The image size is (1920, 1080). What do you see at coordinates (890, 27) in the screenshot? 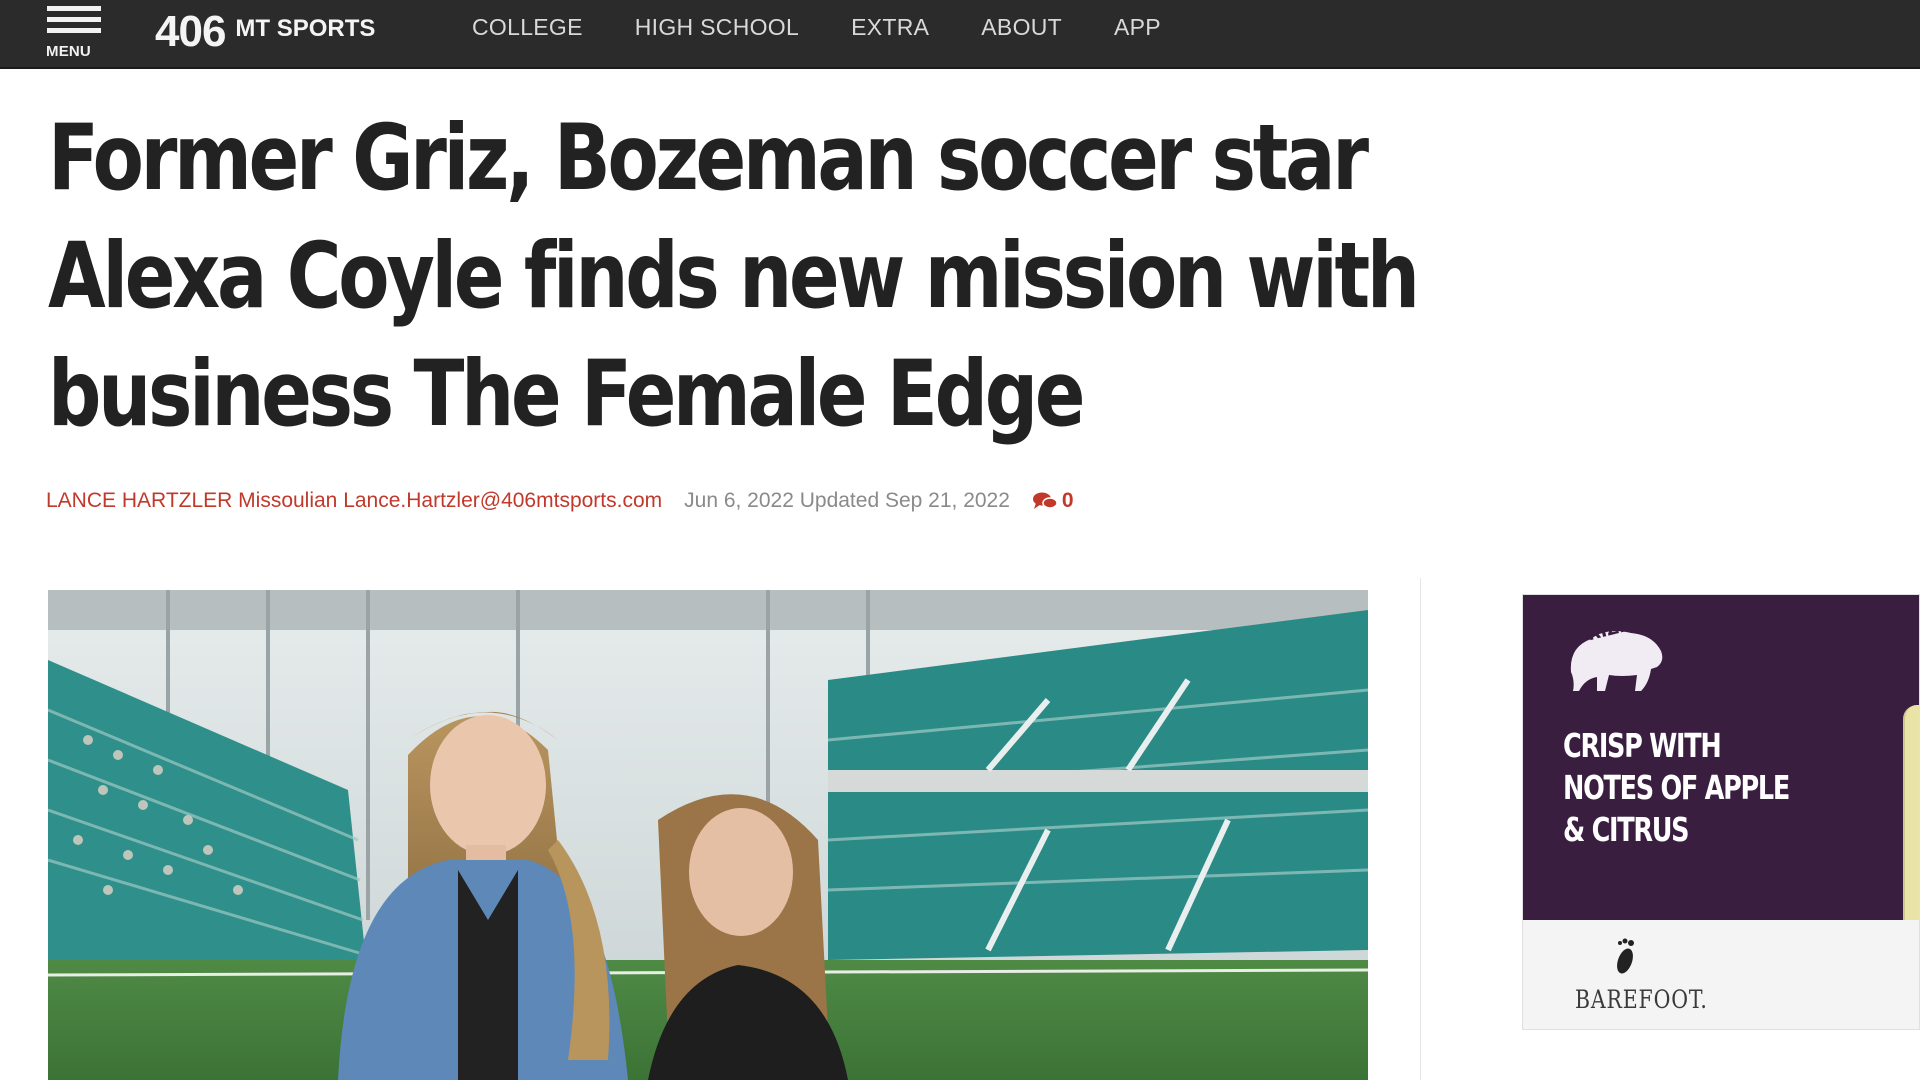
I see `nav-link-extra: EXTRA` at bounding box center [890, 27].